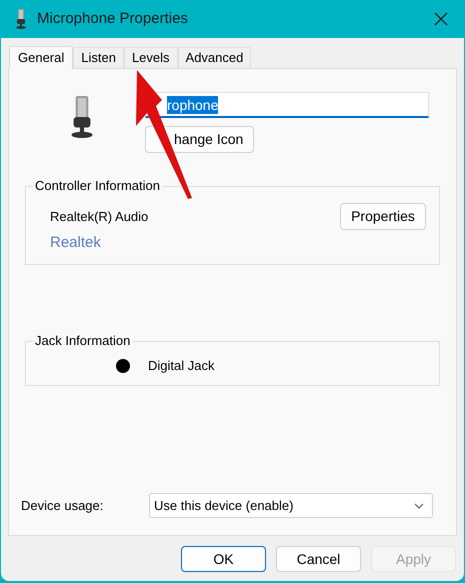  Describe the element at coordinates (62, 505) in the screenshot. I see `device-usage-label: Device usage:` at that location.